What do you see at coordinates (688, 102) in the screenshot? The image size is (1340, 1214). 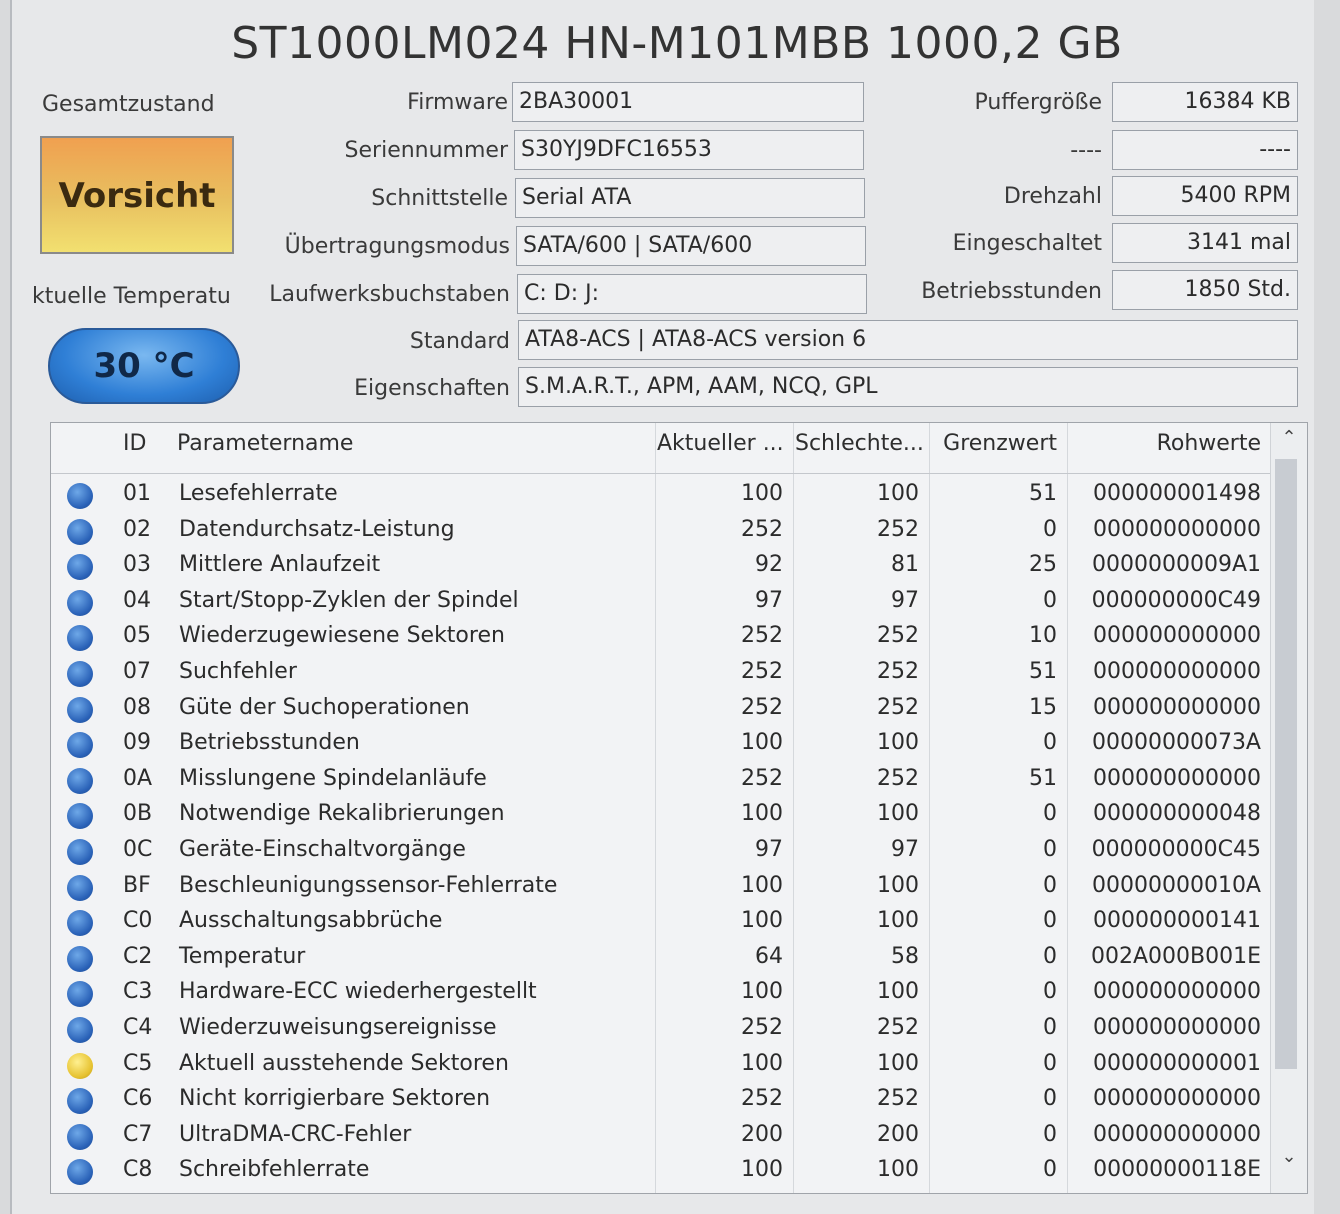 I see `firmware-field: 2BA30001` at bounding box center [688, 102].